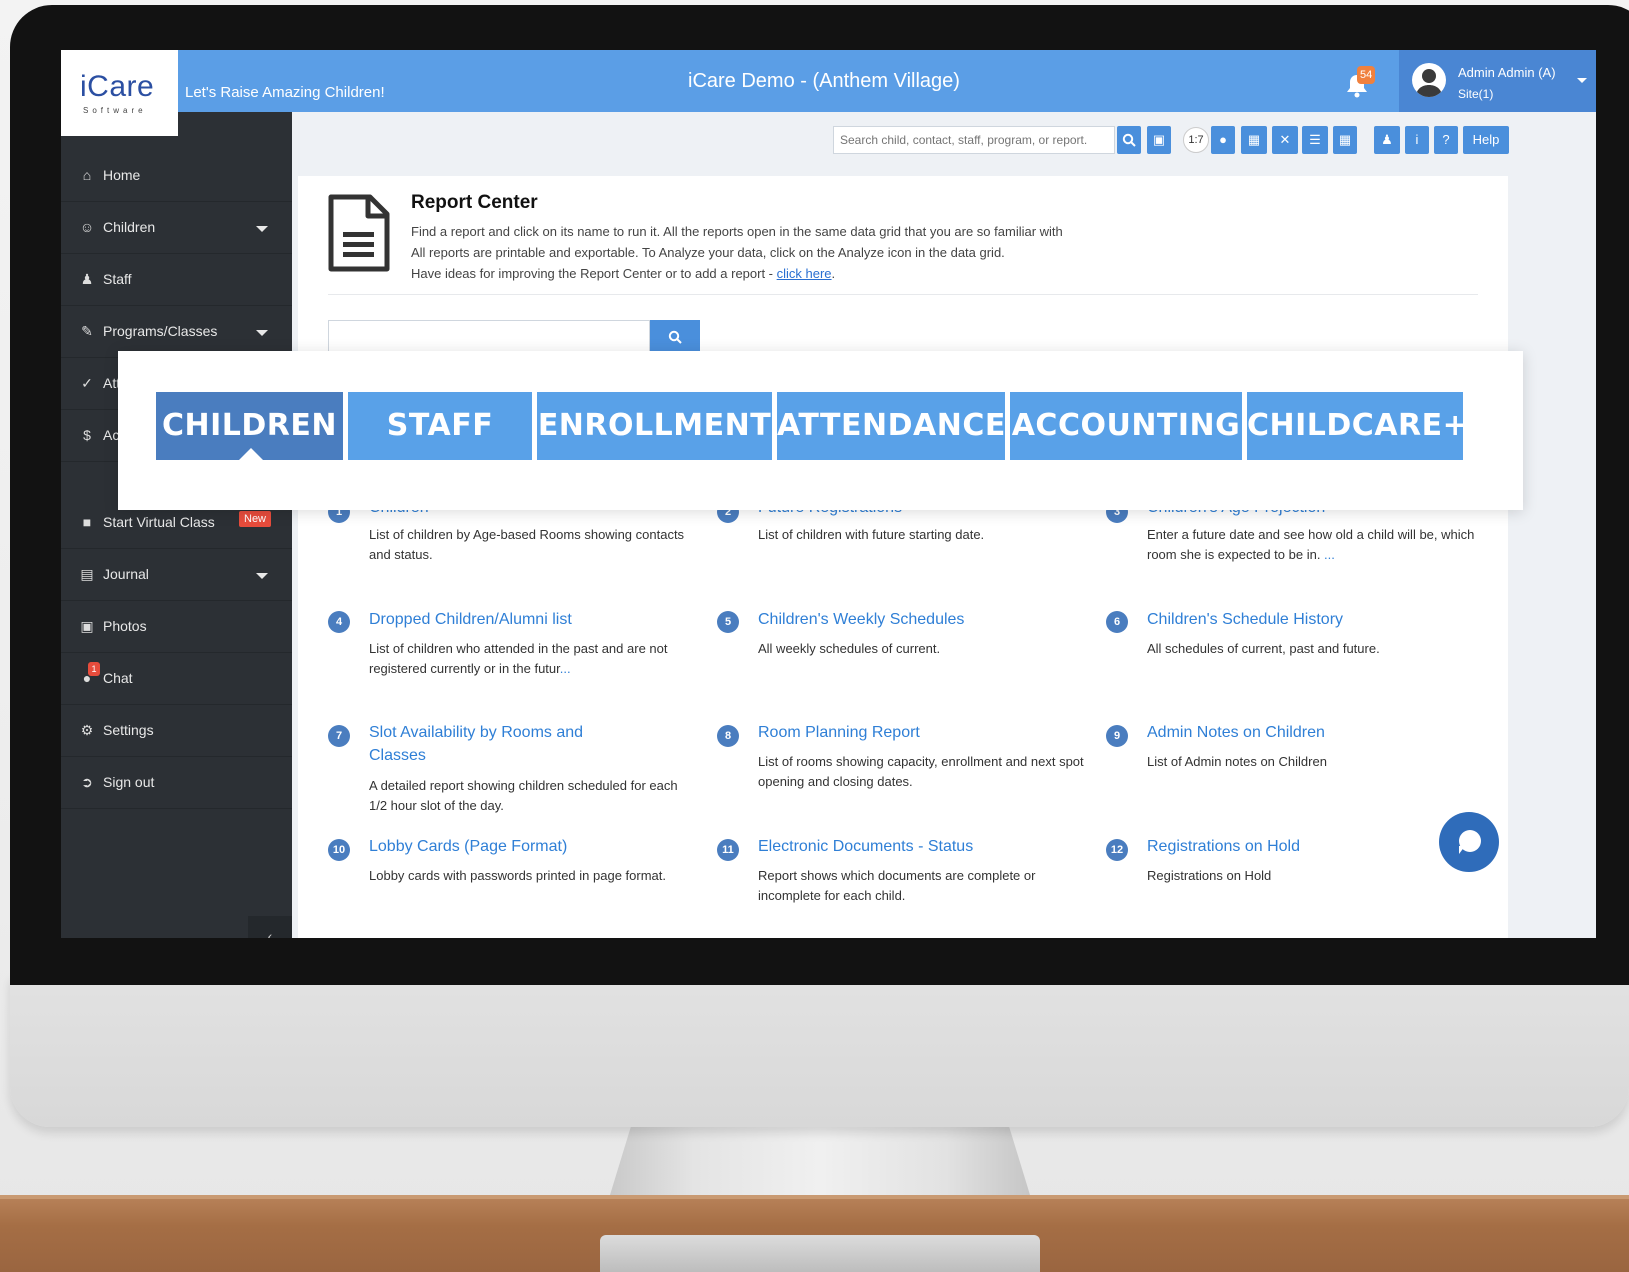 The width and height of the screenshot is (1629, 1272). I want to click on report-description: Registrations on Hold, so click(1209, 875).